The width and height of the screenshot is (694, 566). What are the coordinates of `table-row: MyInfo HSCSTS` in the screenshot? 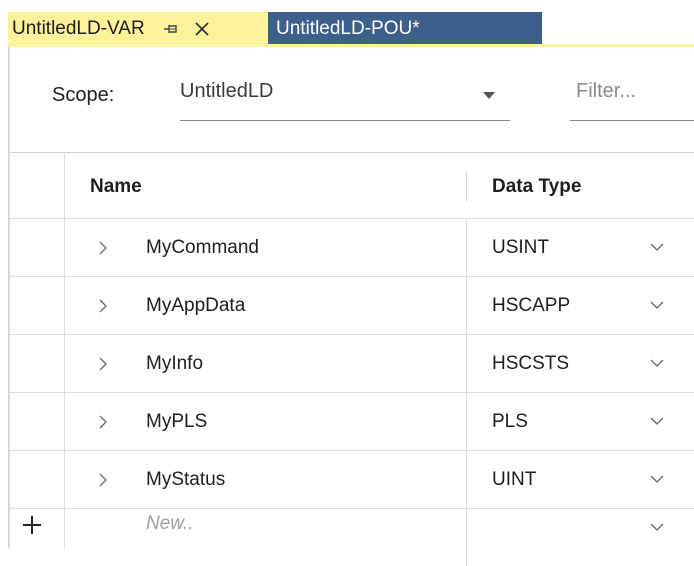 It's located at (352, 364).